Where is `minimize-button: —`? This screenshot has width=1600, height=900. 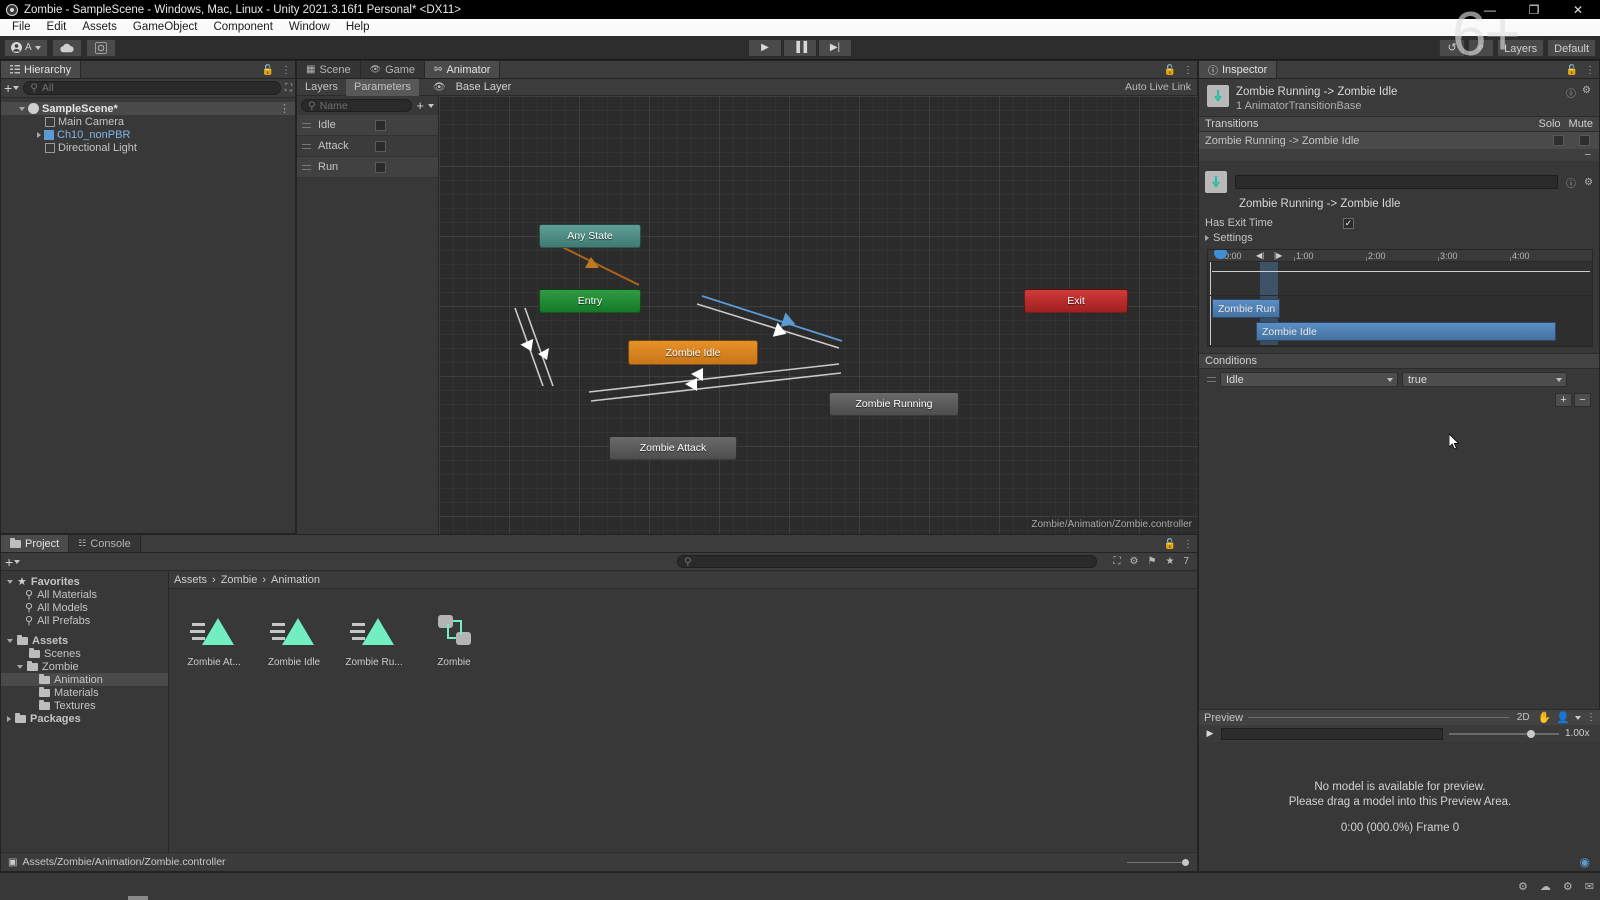
minimize-button: — is located at coordinates (1490, 9).